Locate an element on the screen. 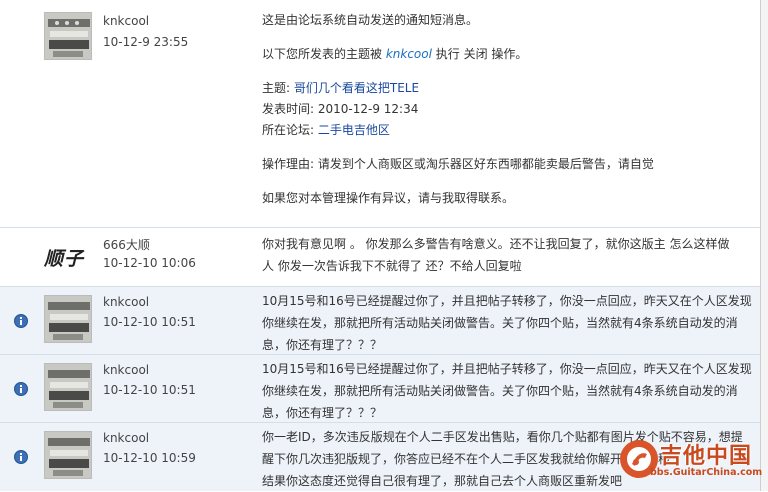  site-watermark: 吉他中国 bbs.GuitarChina.com is located at coordinates (690, 462).